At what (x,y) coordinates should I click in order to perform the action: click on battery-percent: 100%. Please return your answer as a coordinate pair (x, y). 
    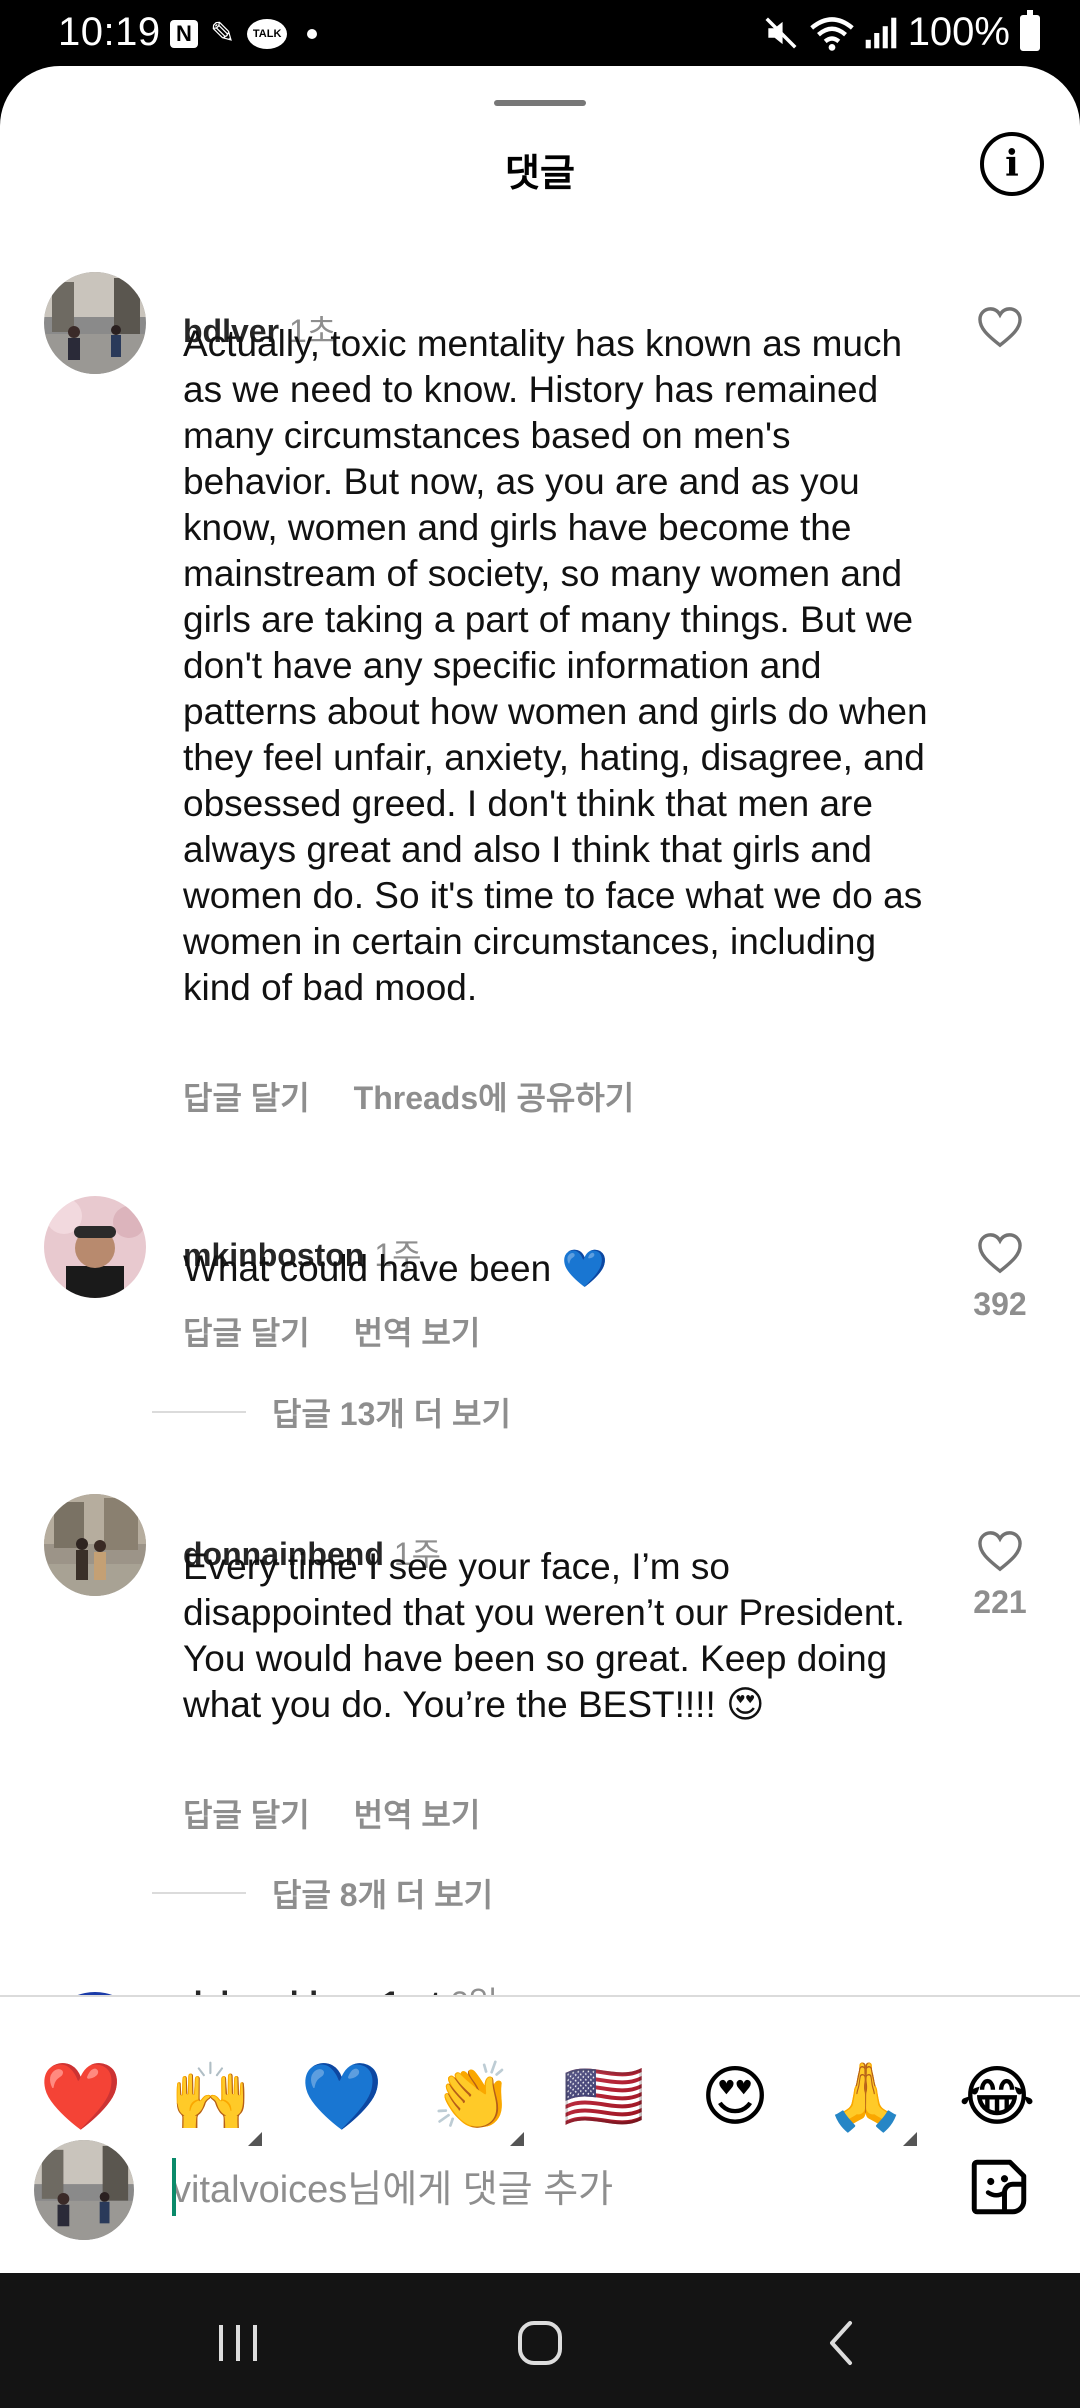
    Looking at the image, I should click on (958, 32).